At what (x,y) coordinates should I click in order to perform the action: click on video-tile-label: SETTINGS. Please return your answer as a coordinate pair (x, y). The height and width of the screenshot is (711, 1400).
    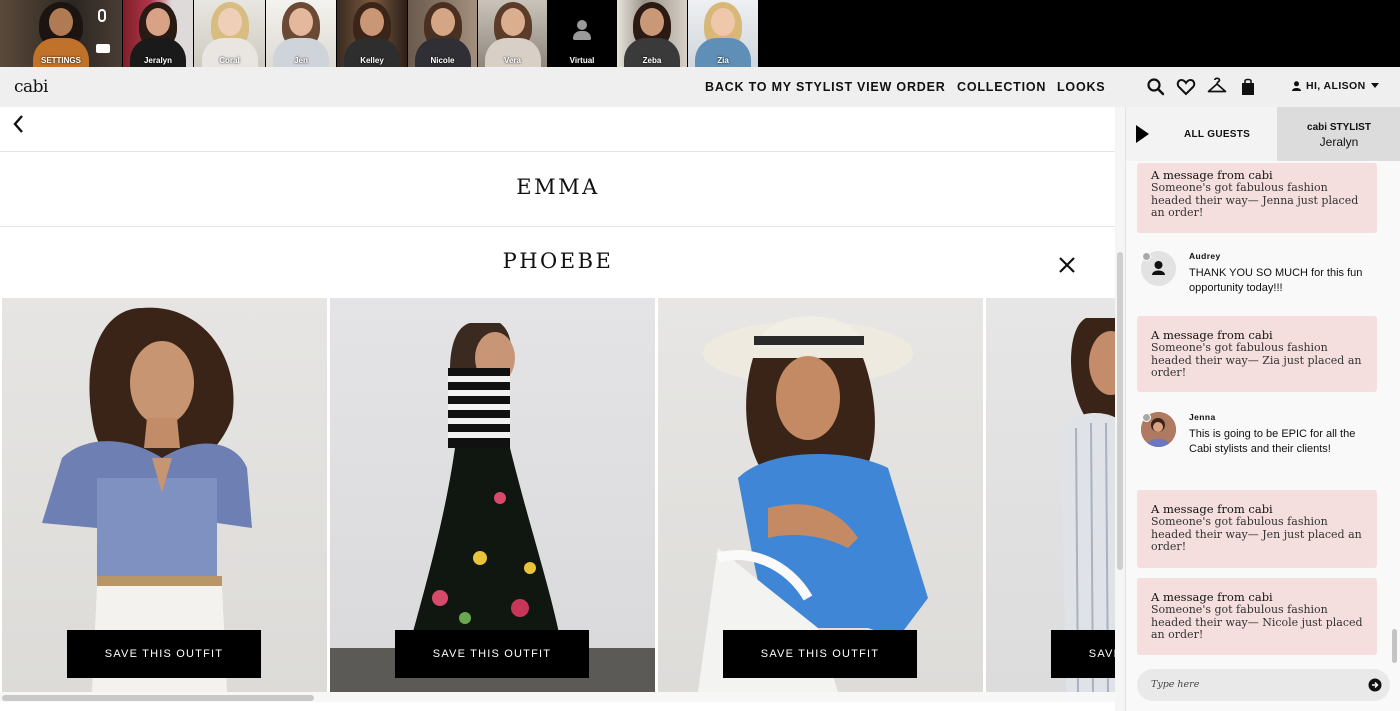
    Looking at the image, I should click on (60, 60).